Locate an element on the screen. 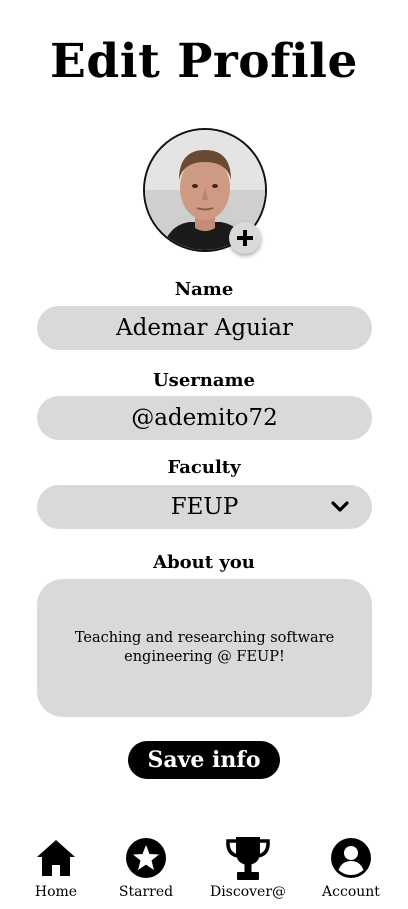  add-photo-button is located at coordinates (245, 238).